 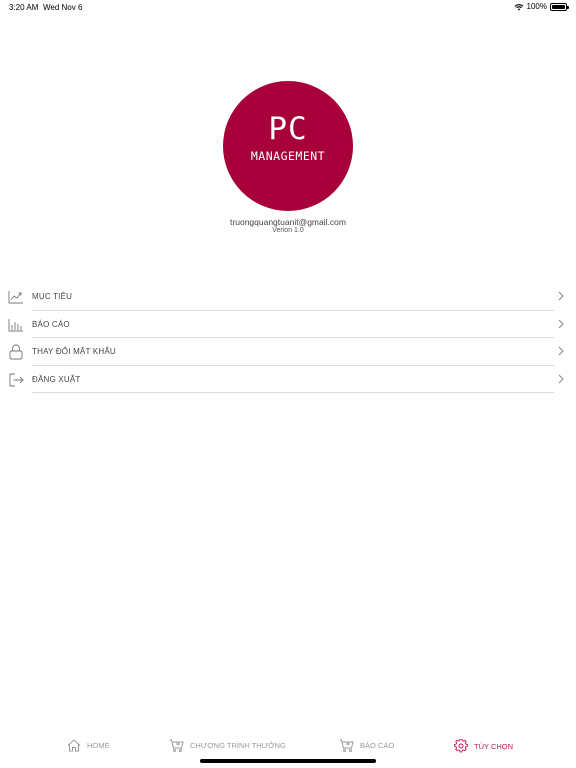 I want to click on home-icon, so click(x=74, y=745).